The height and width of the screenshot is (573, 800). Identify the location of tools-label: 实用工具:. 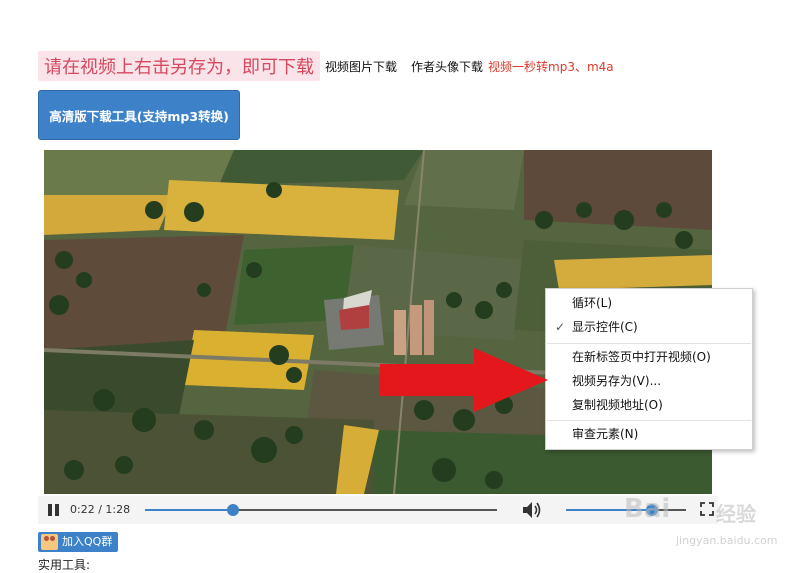
(64, 565).